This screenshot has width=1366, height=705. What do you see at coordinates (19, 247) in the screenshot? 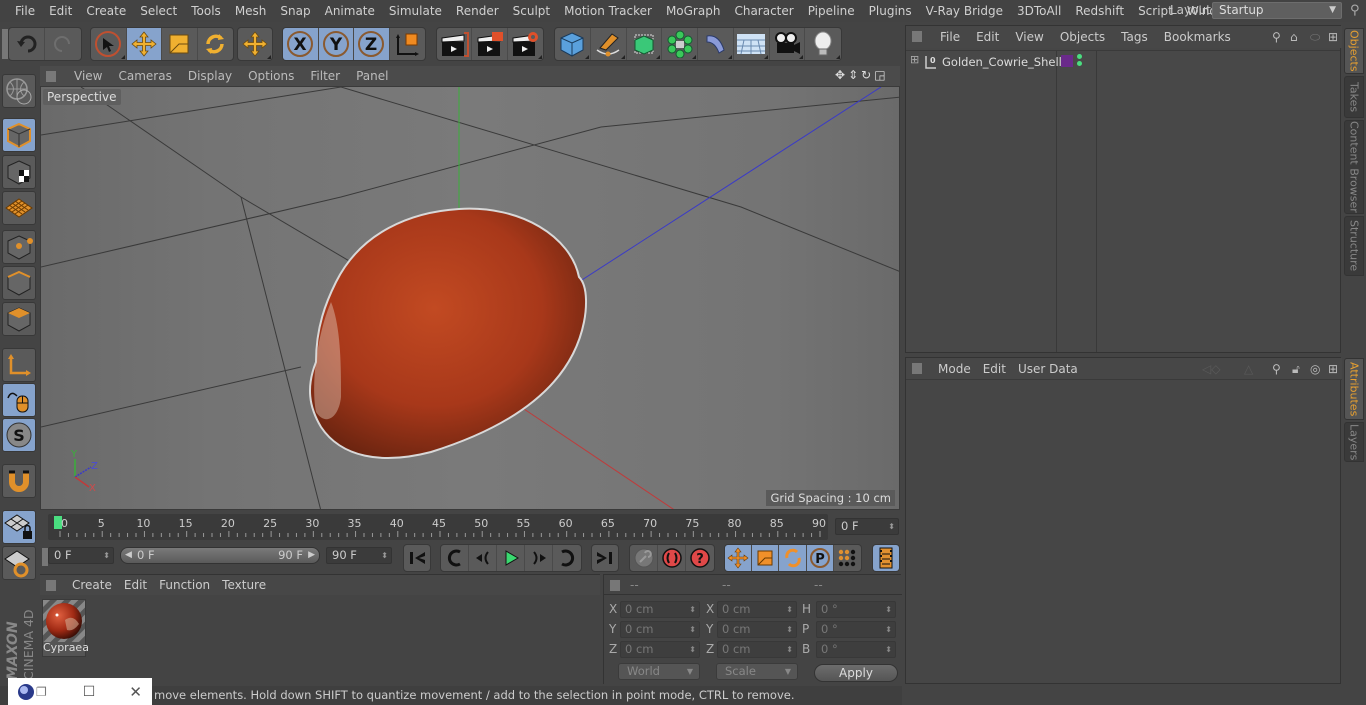
I see `points-mode-button` at bounding box center [19, 247].